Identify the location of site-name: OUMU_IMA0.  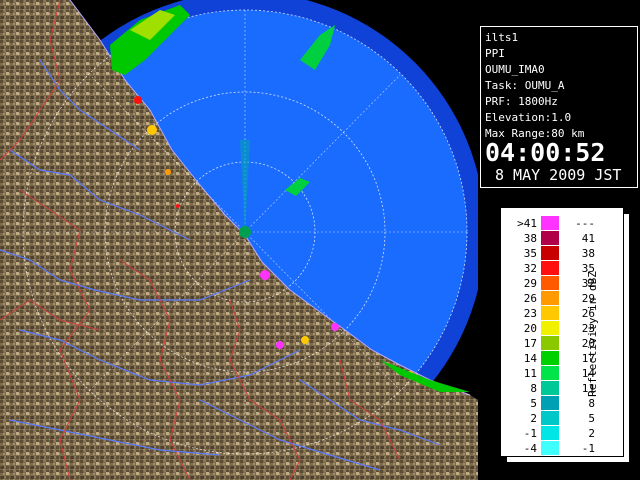
(515, 69).